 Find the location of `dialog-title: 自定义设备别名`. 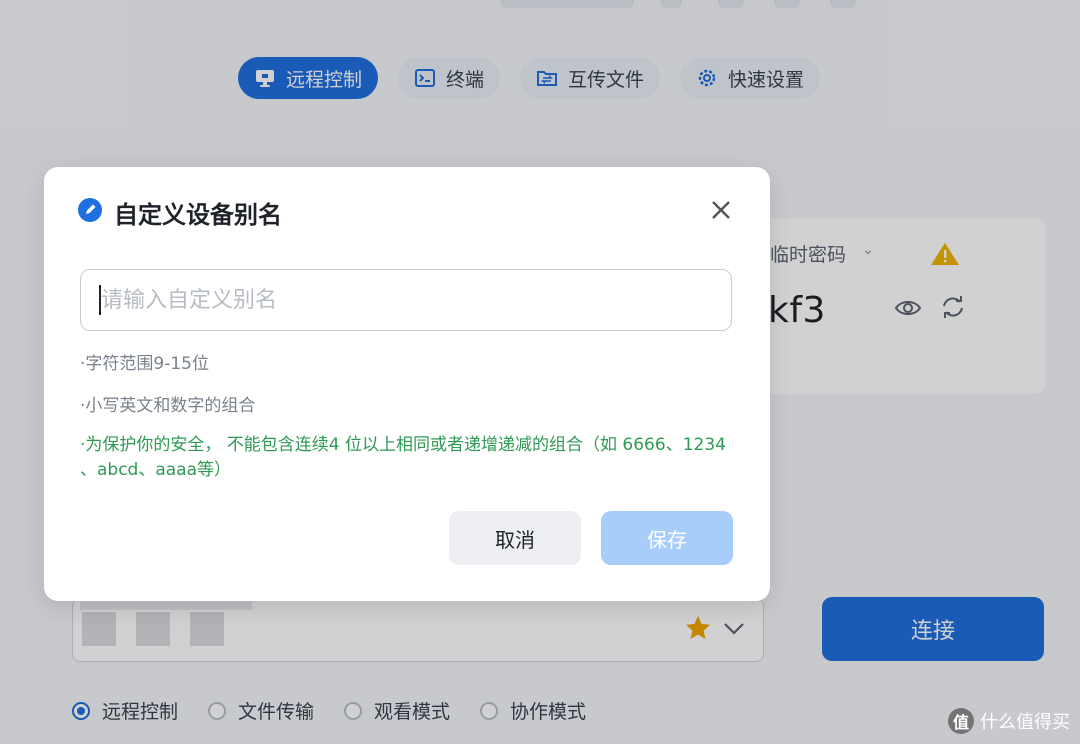

dialog-title: 自定义设备别名 is located at coordinates (198, 215).